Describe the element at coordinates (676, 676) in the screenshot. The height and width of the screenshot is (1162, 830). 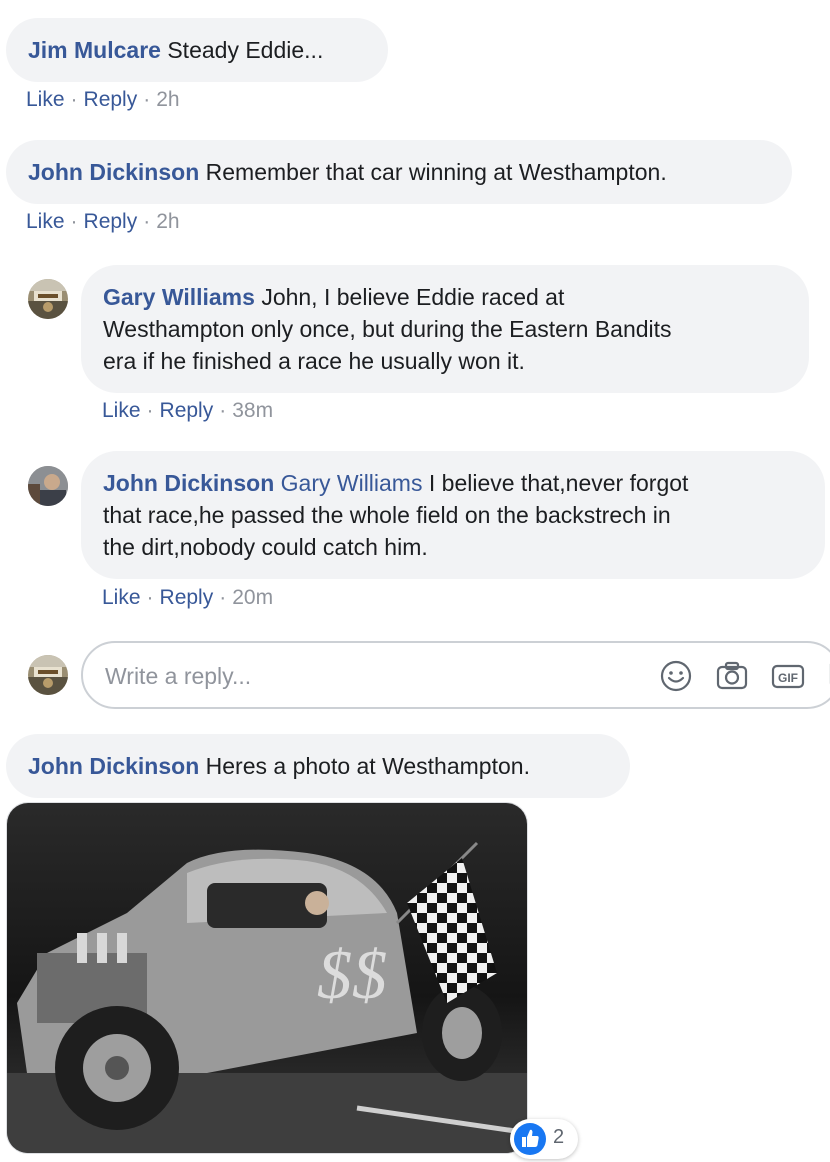
I see `emoji-icon` at that location.